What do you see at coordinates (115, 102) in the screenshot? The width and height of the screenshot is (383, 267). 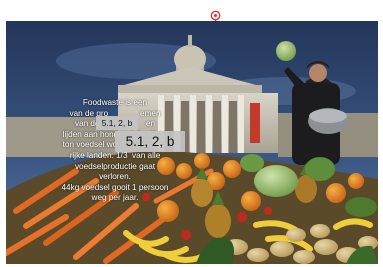 I see `caption-line: Foodwaste is een` at bounding box center [115, 102].